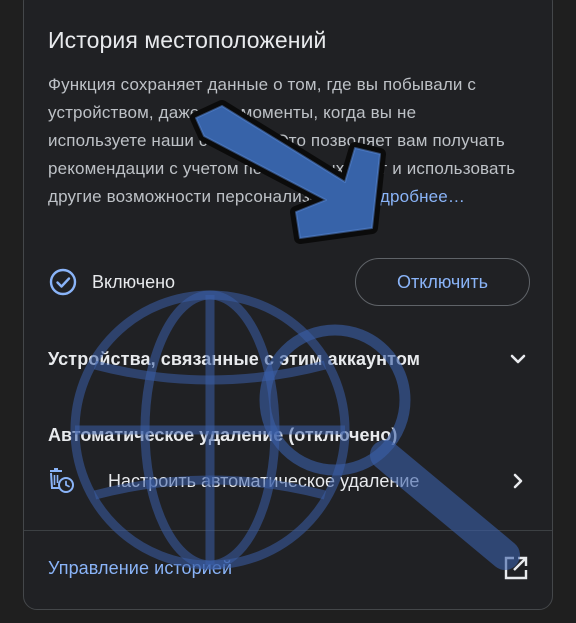 The height and width of the screenshot is (623, 576). I want to click on status-row: Включено, so click(111, 282).